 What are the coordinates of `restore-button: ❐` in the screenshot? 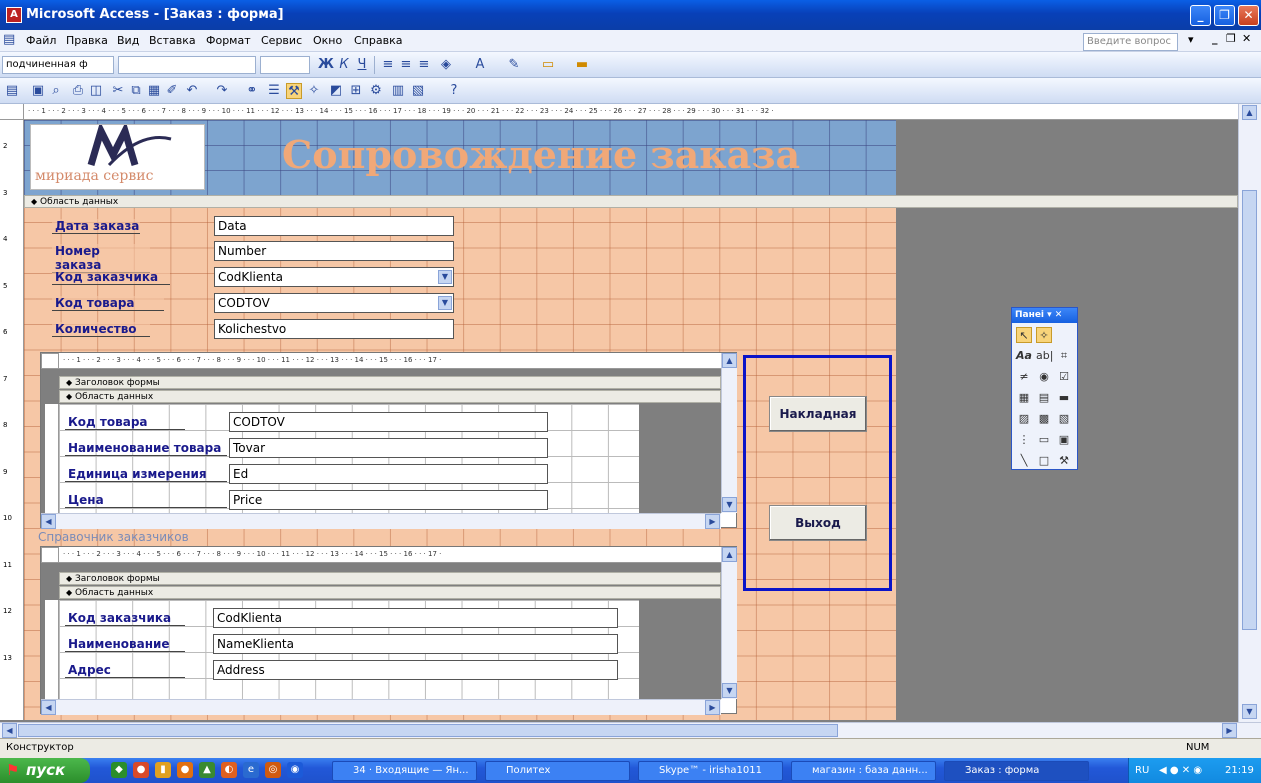 It's located at (1224, 15).